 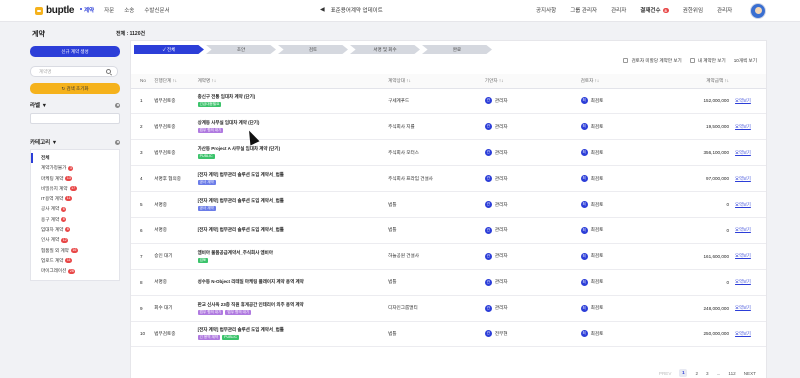 What do you see at coordinates (745, 61) in the screenshot?
I see `page-size-select: 10개씩 보기` at bounding box center [745, 61].